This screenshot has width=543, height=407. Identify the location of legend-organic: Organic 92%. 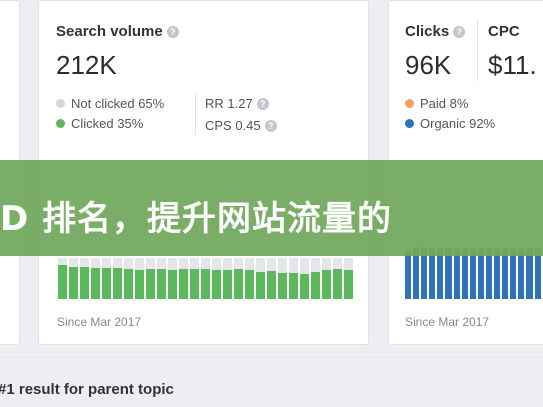
(450, 123).